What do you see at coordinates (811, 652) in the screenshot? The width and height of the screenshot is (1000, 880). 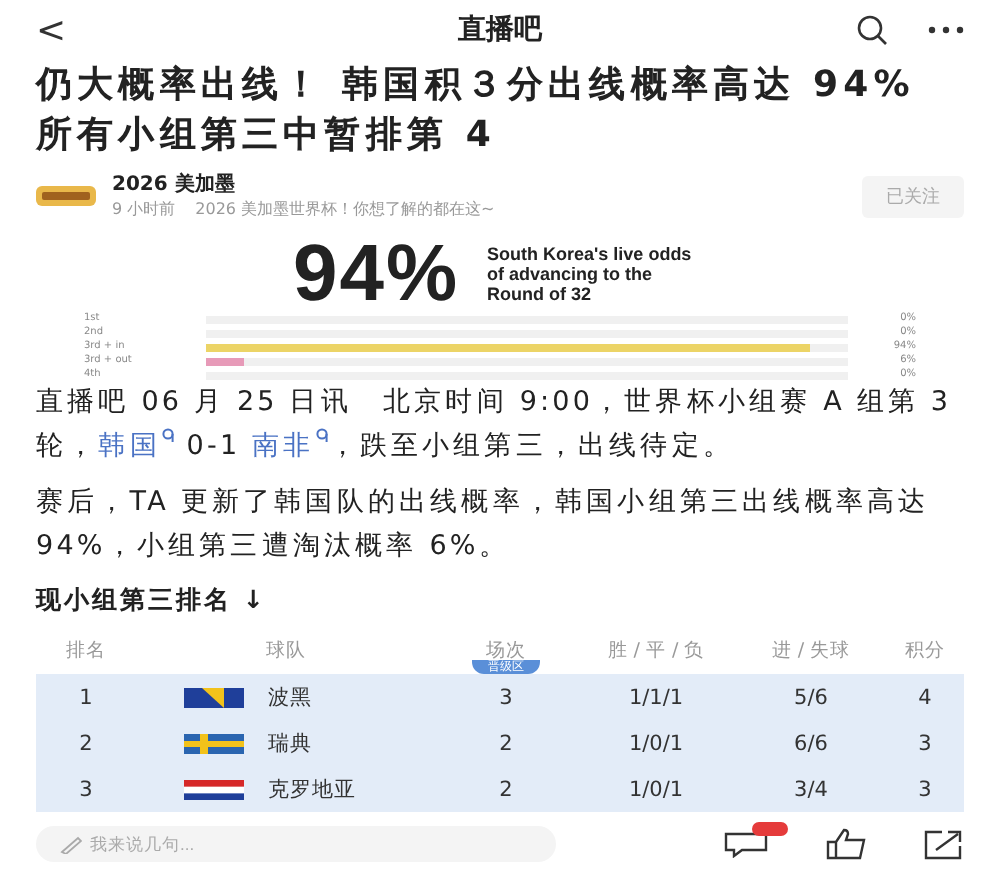 I see `column-header: 进 / 失球` at bounding box center [811, 652].